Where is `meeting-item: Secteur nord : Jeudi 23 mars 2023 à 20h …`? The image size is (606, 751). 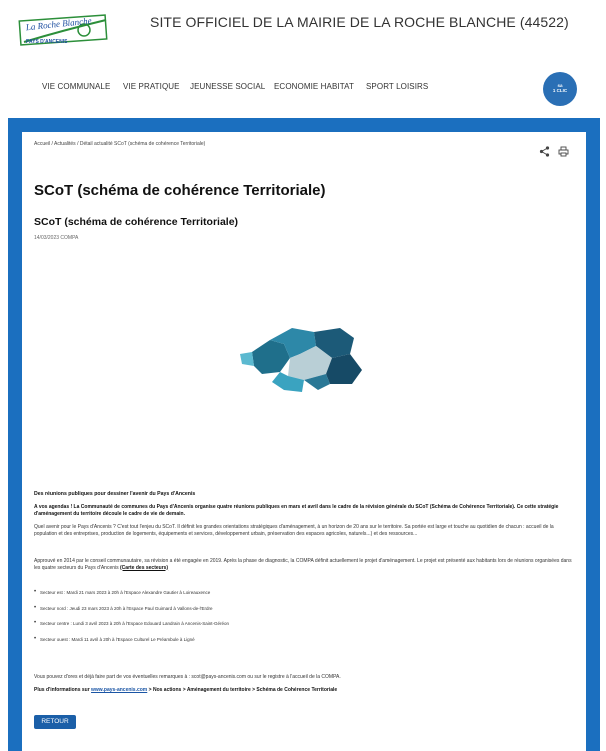 meeting-item: Secteur nord : Jeudi 23 mars 2023 à 20h … is located at coordinates (123, 608).